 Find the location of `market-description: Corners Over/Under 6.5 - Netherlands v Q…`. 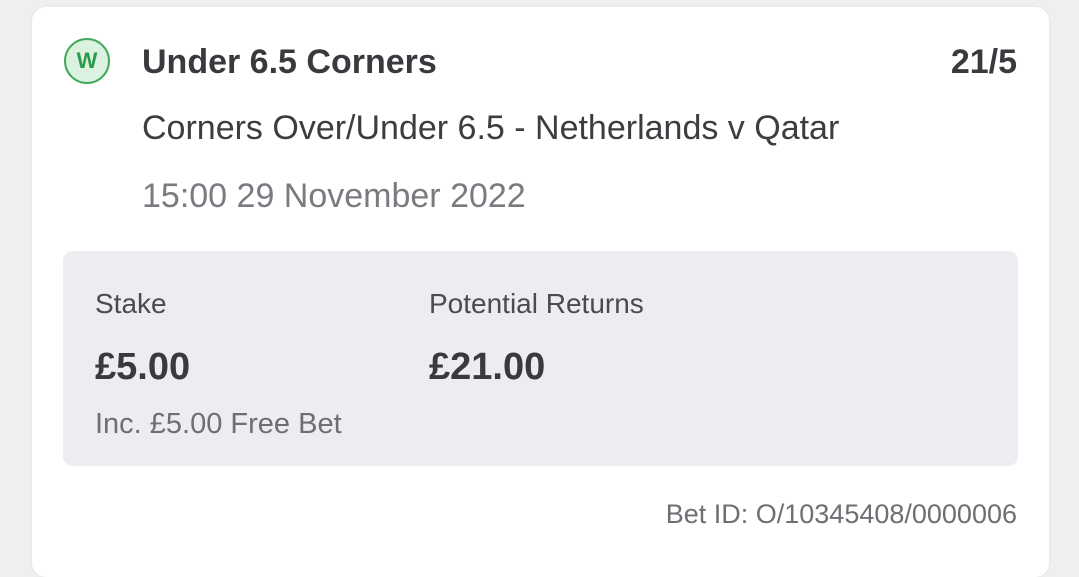

market-description: Corners Over/Under 6.5 - Netherlands v Q… is located at coordinates (491, 128).